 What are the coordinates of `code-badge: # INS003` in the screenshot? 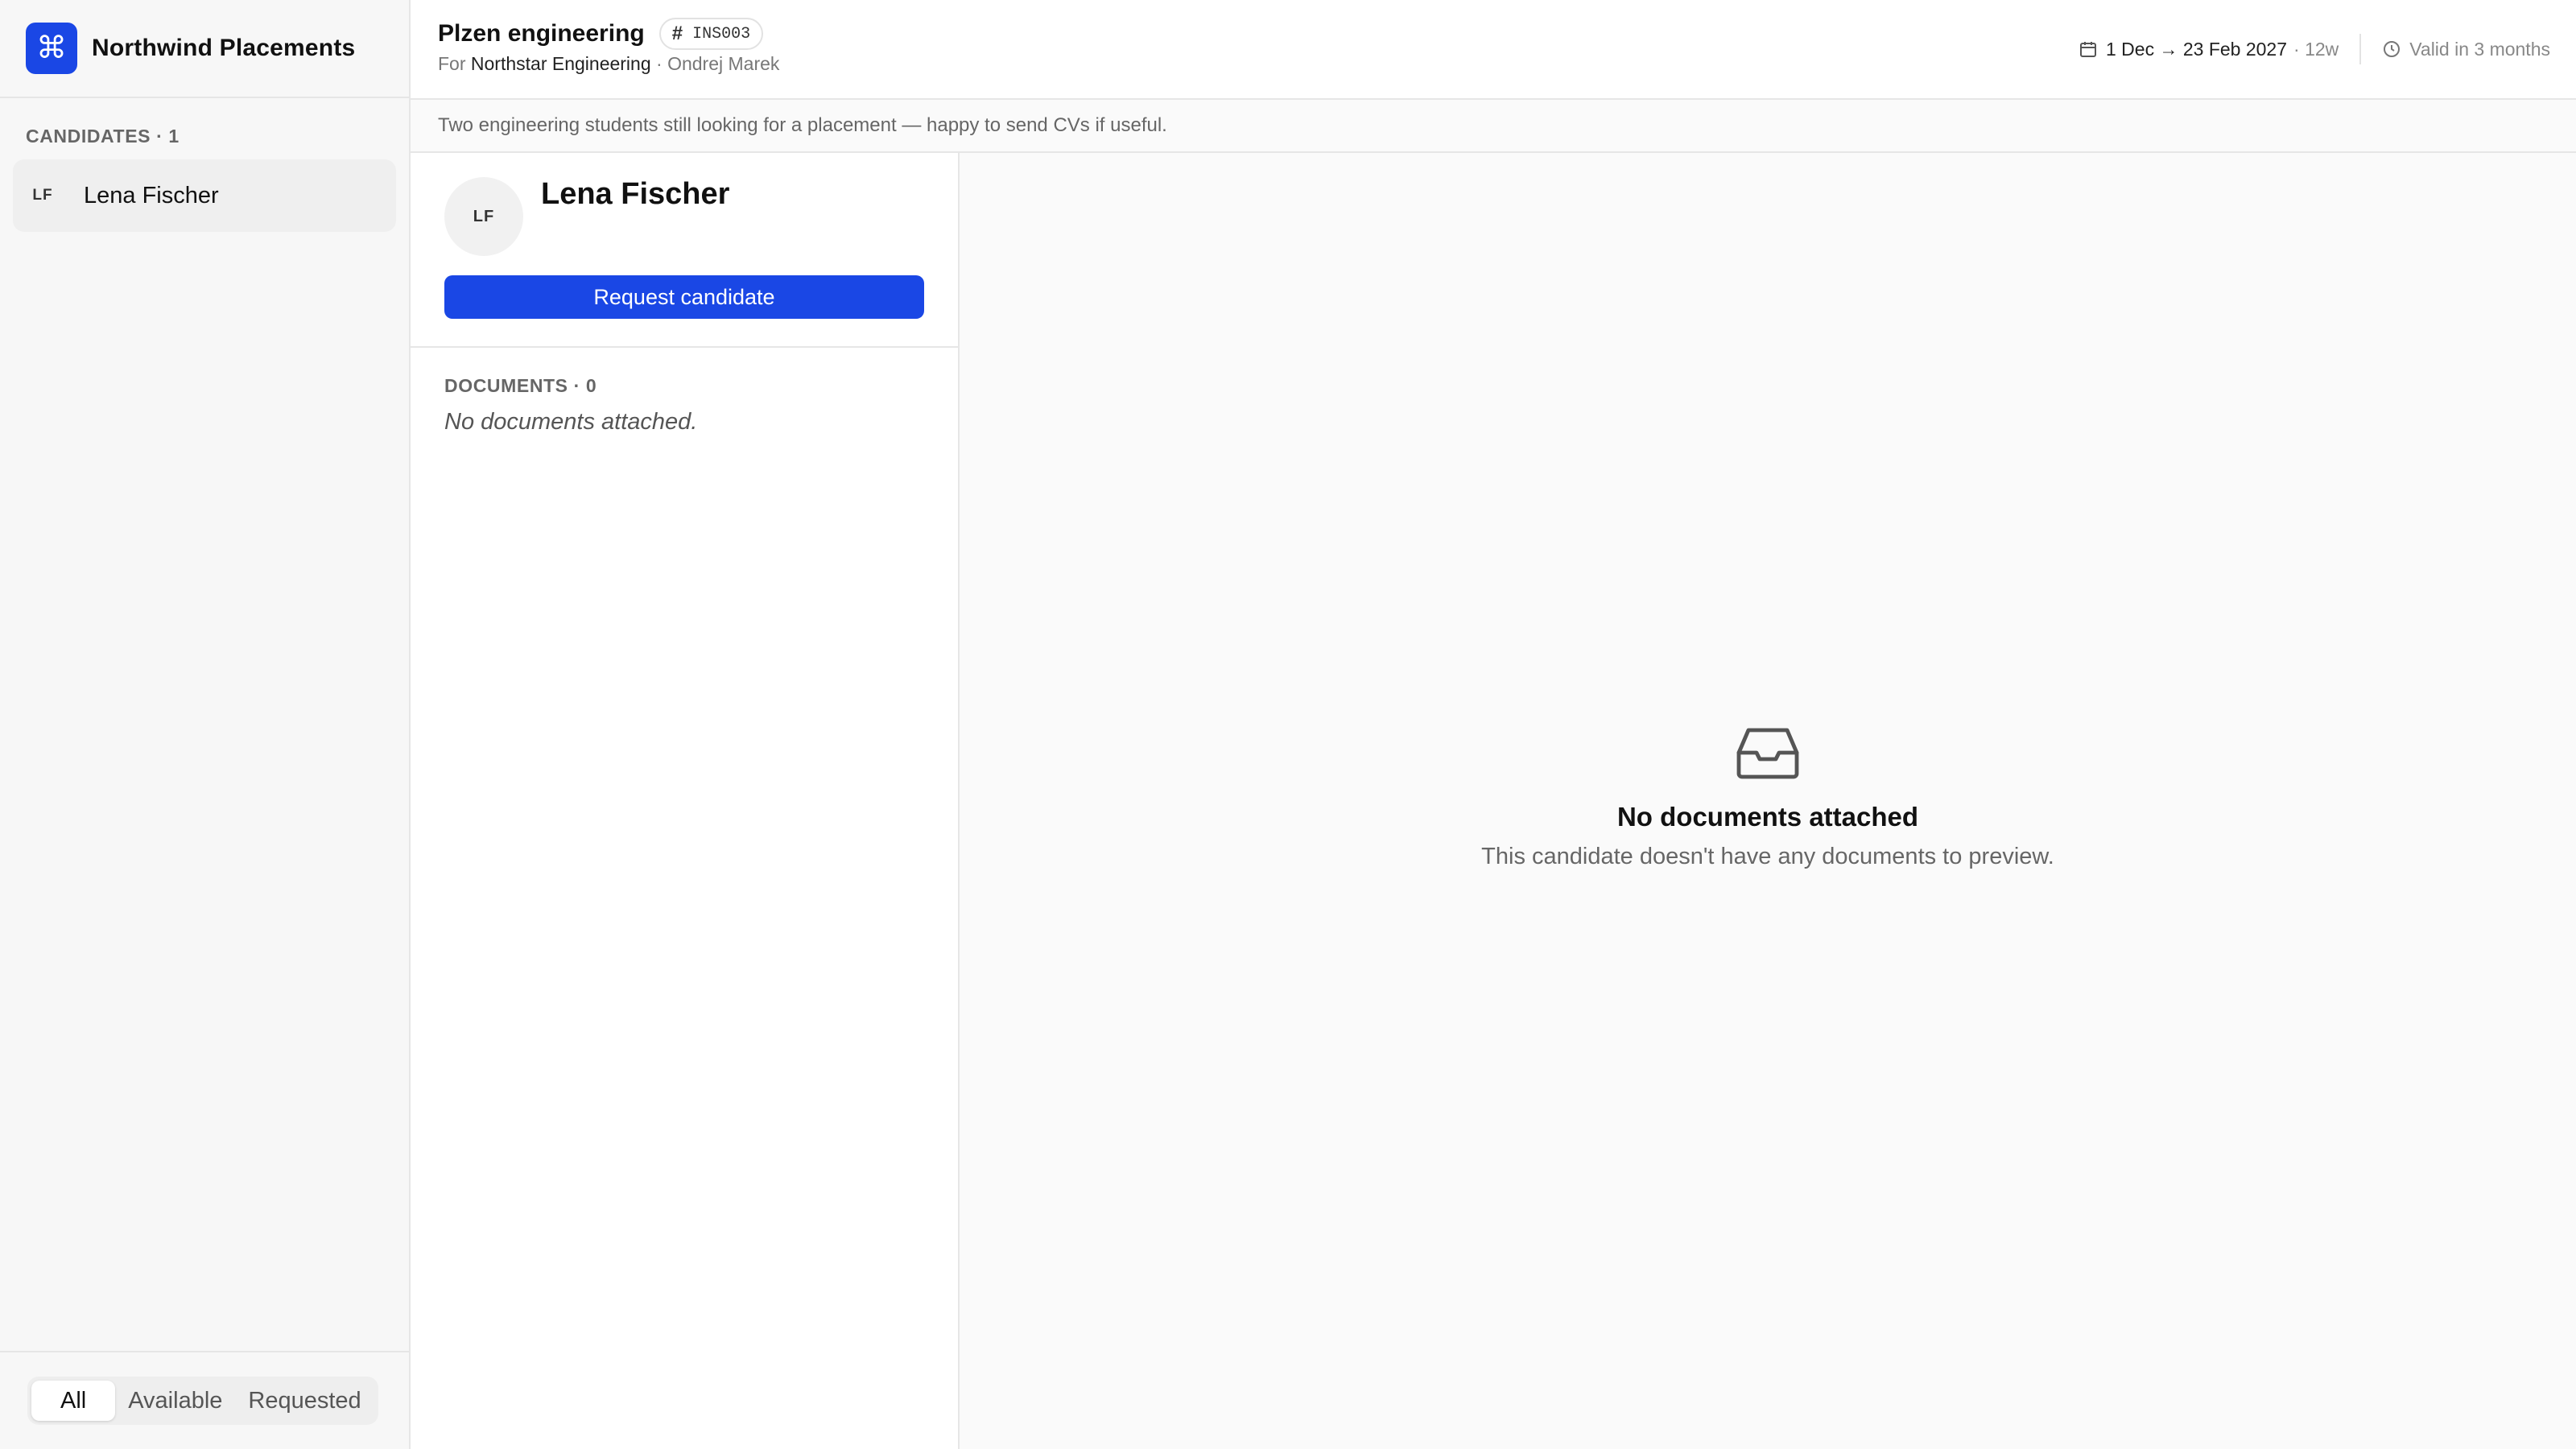 It's located at (711, 34).